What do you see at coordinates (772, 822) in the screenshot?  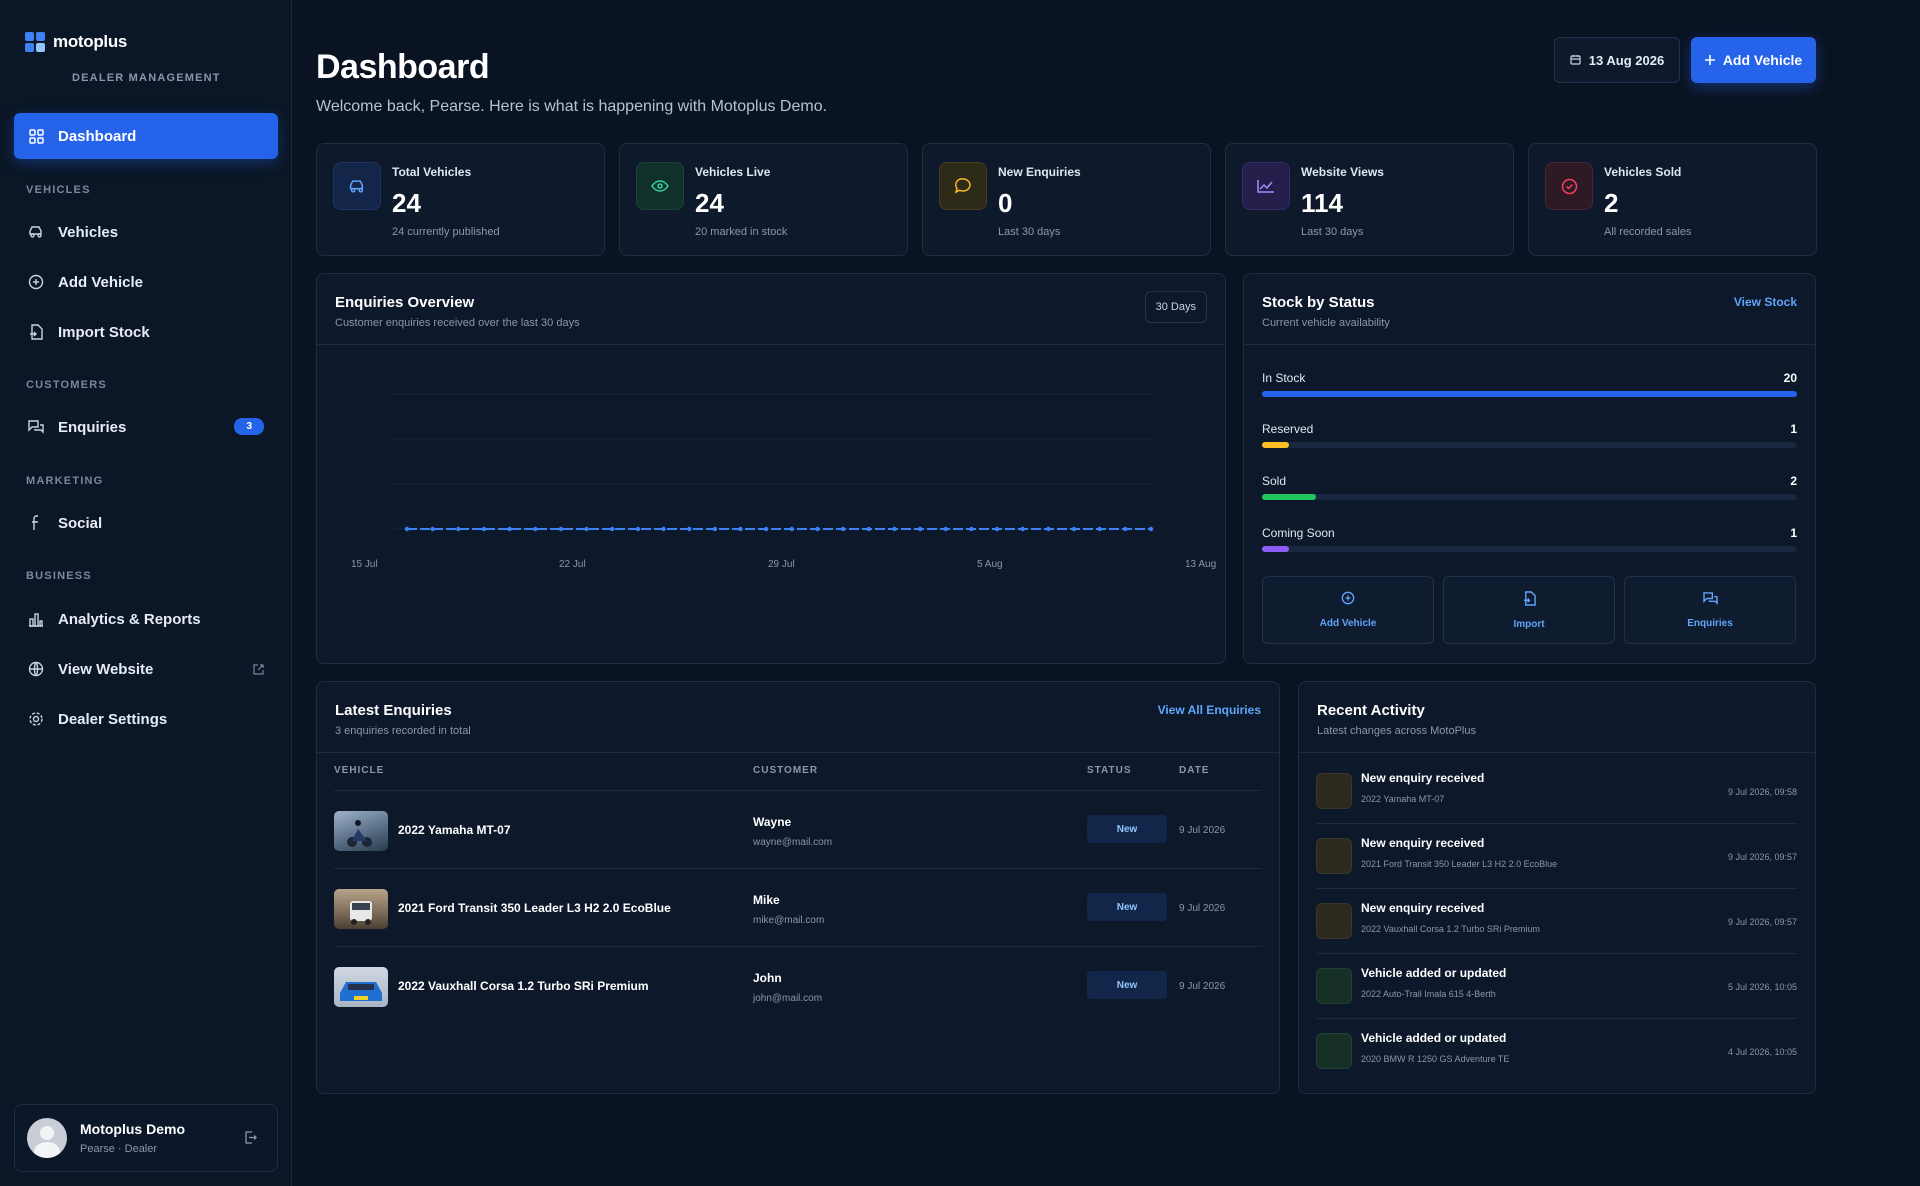 I see `customer-name: Wayne` at bounding box center [772, 822].